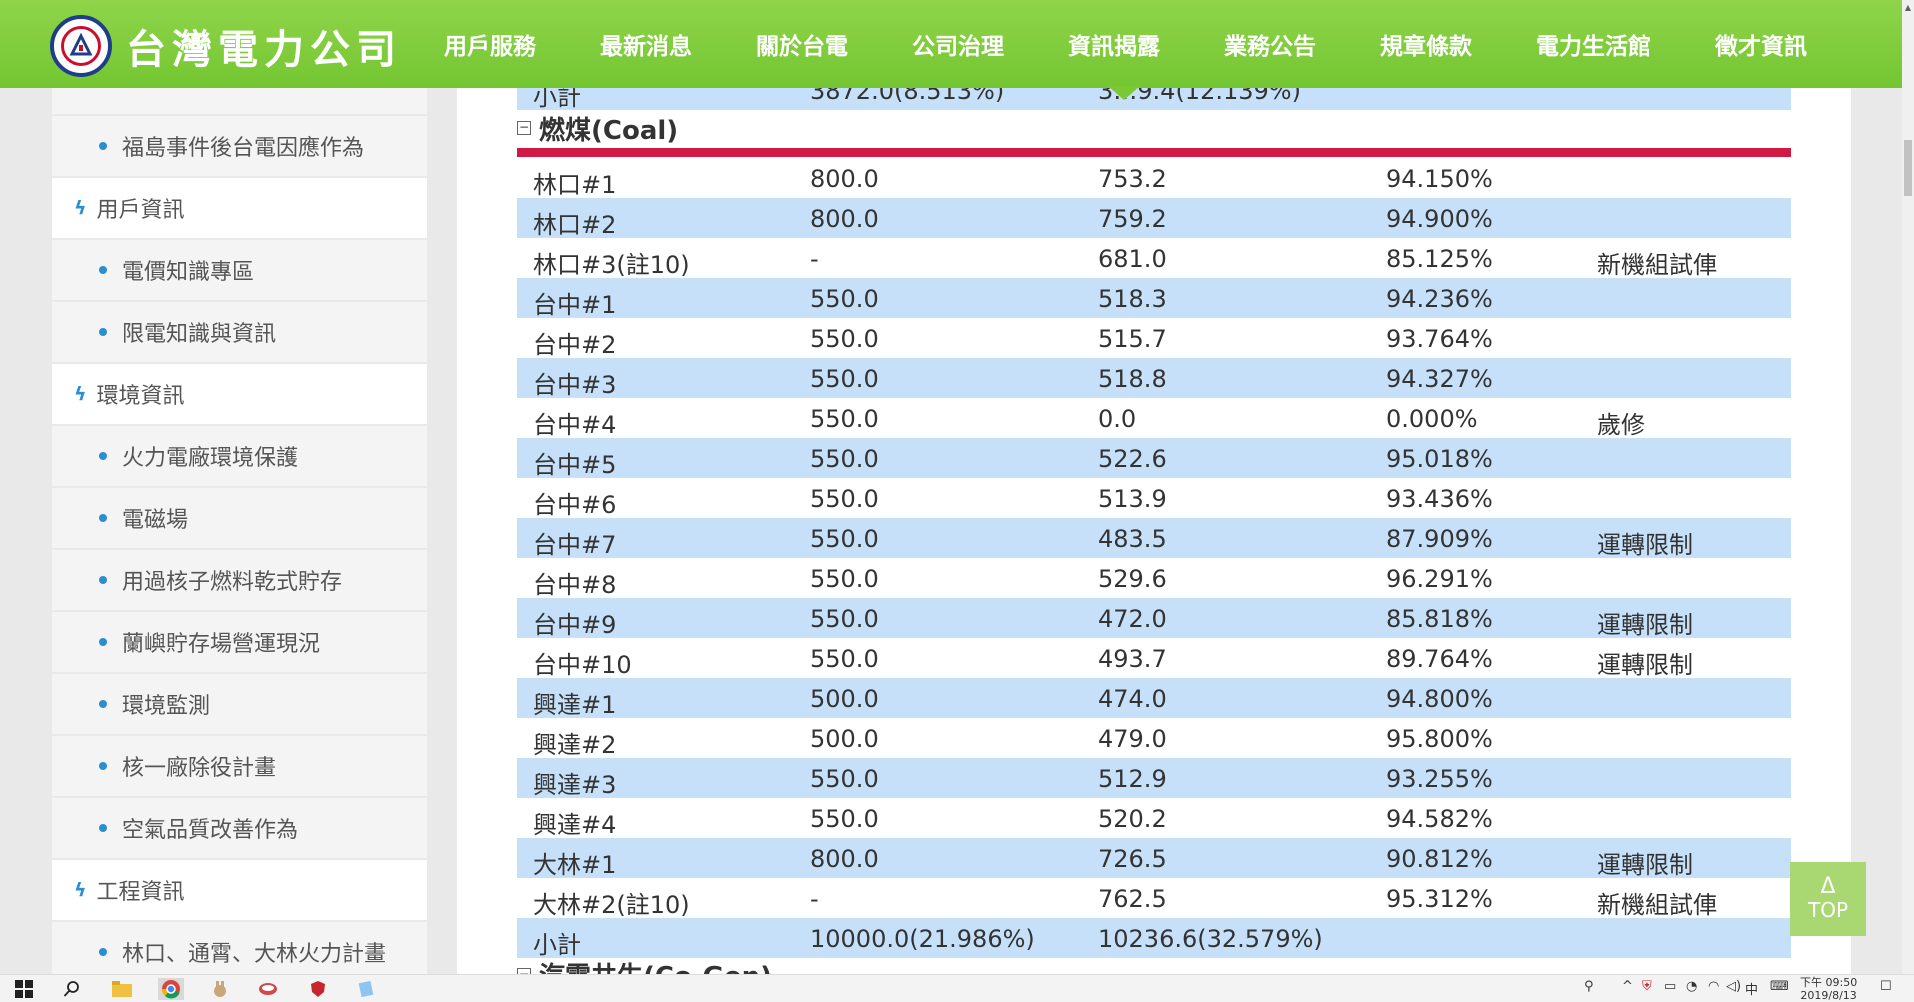 This screenshot has height=1002, width=1914. What do you see at coordinates (239, 704) in the screenshot?
I see `sidebar-item-env-monitoring: 環境監測` at bounding box center [239, 704].